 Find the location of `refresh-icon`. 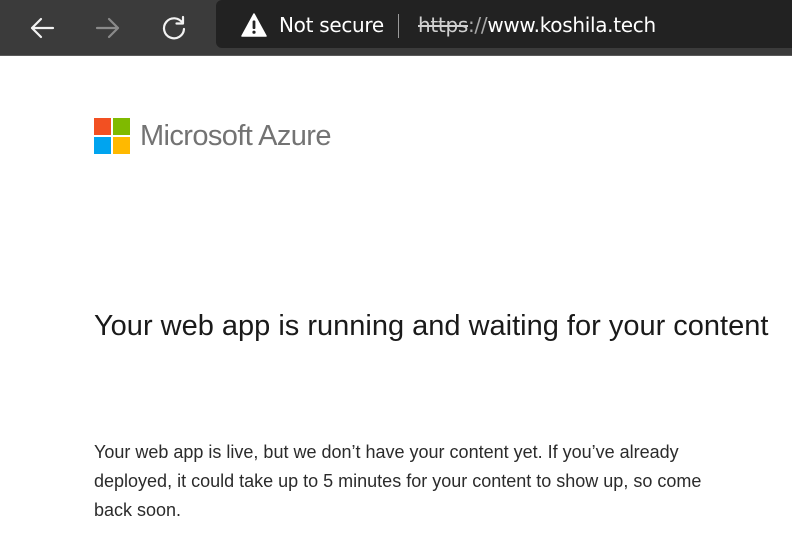

refresh-icon is located at coordinates (174, 27).